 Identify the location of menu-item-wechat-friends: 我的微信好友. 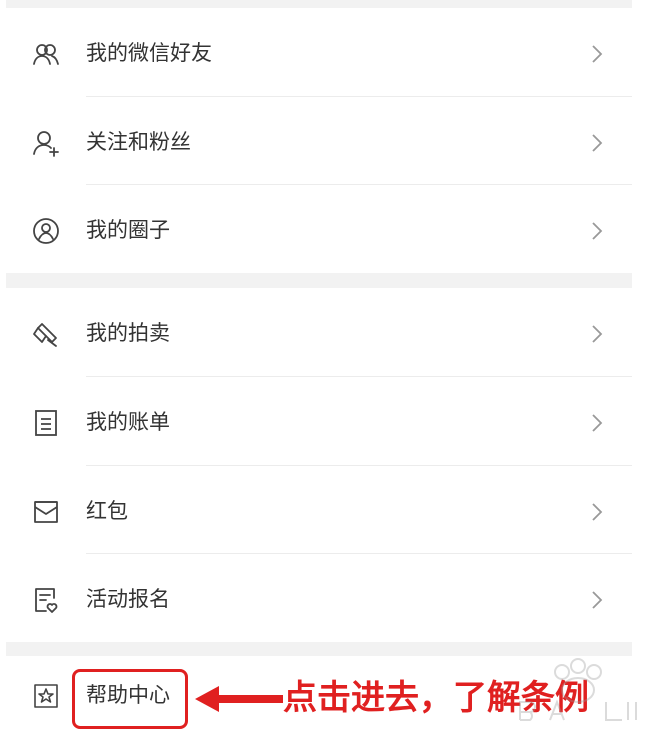
(319, 52).